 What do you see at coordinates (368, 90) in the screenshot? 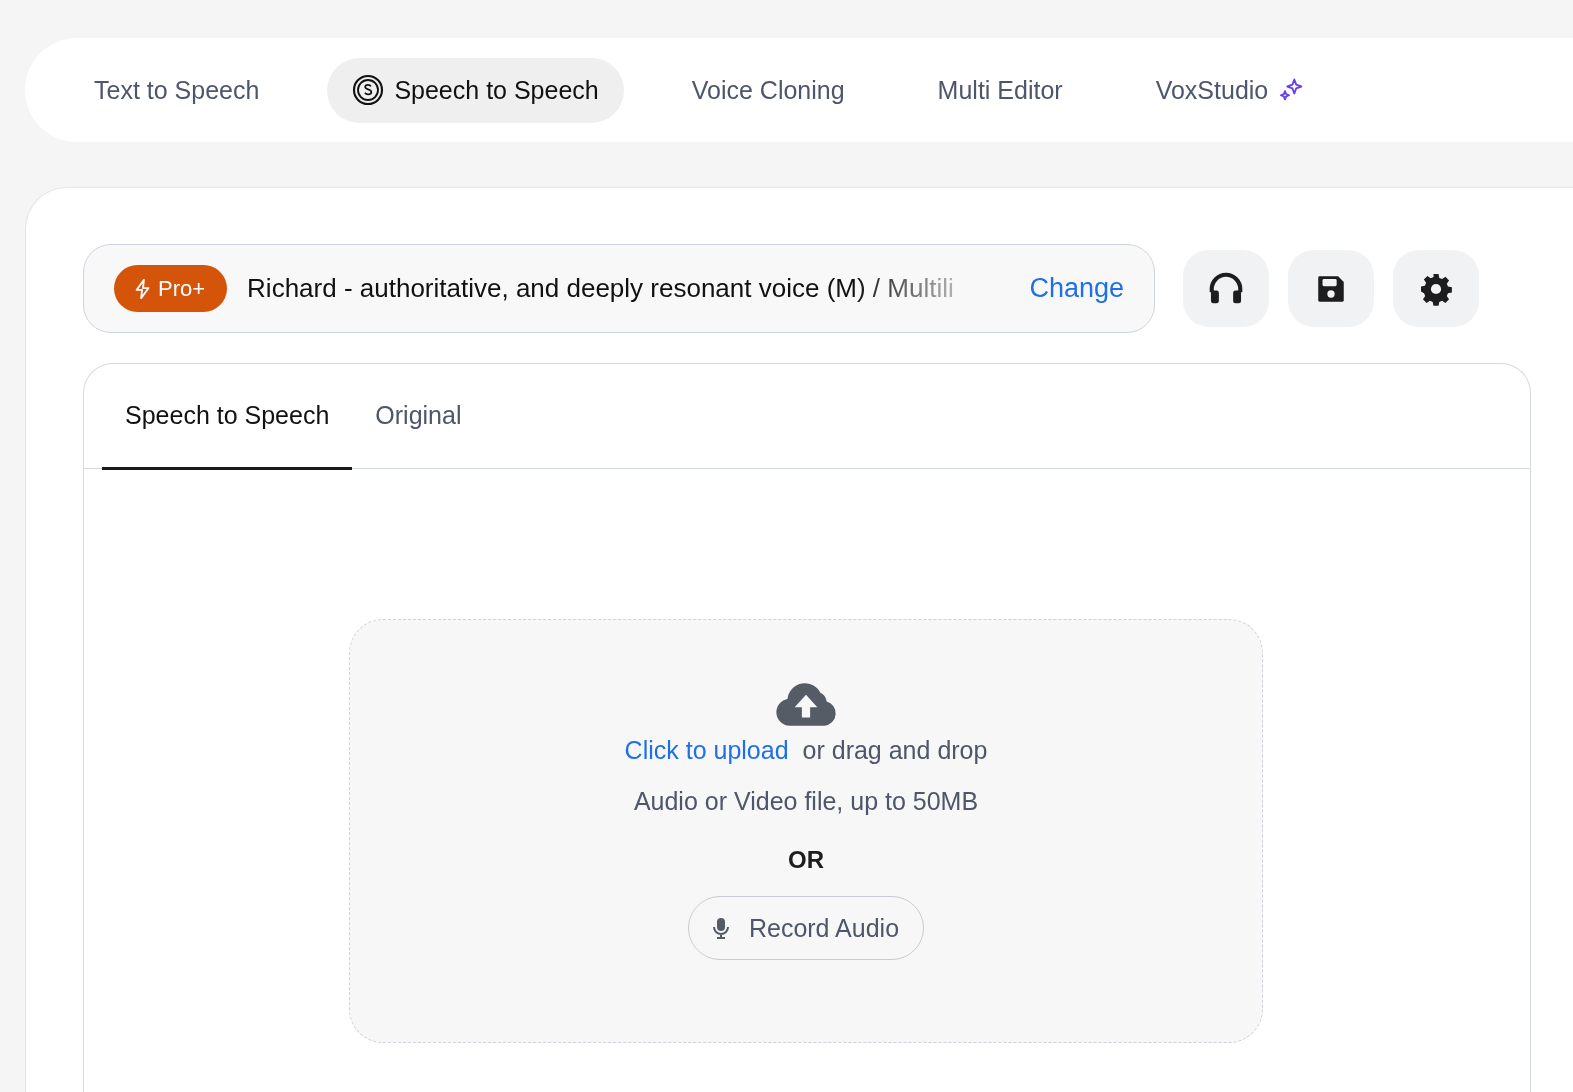
I see `coin-icon` at bounding box center [368, 90].